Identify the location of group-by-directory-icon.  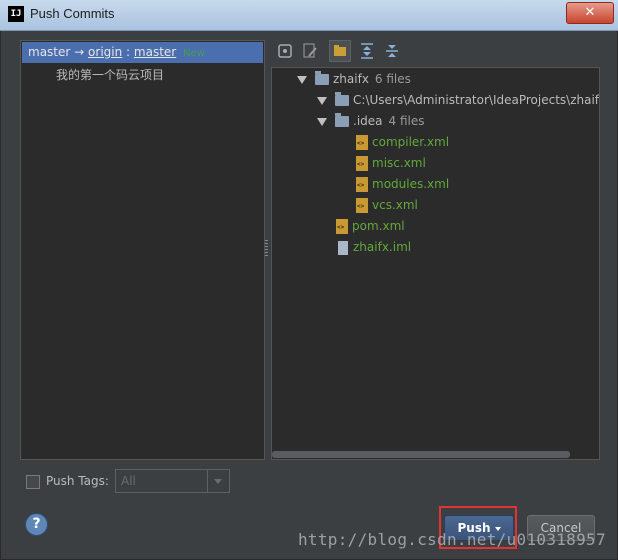
(340, 51).